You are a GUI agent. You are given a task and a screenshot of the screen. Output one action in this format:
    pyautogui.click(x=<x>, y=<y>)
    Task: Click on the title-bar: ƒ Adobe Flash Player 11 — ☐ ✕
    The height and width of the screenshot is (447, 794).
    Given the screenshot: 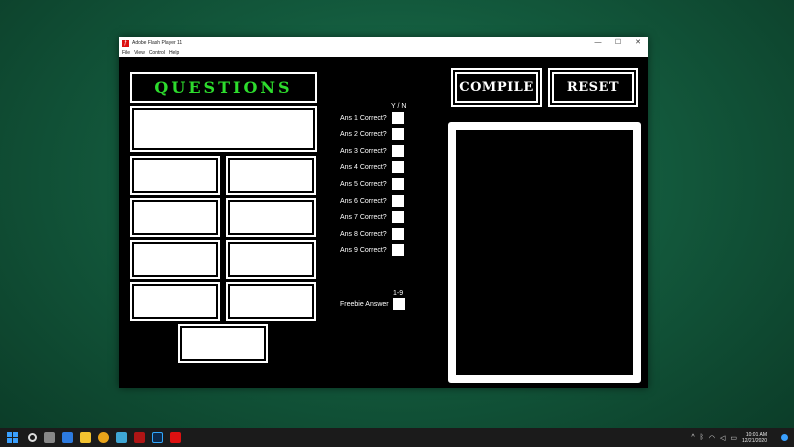 What is the action you would take?
    pyautogui.click(x=383, y=43)
    